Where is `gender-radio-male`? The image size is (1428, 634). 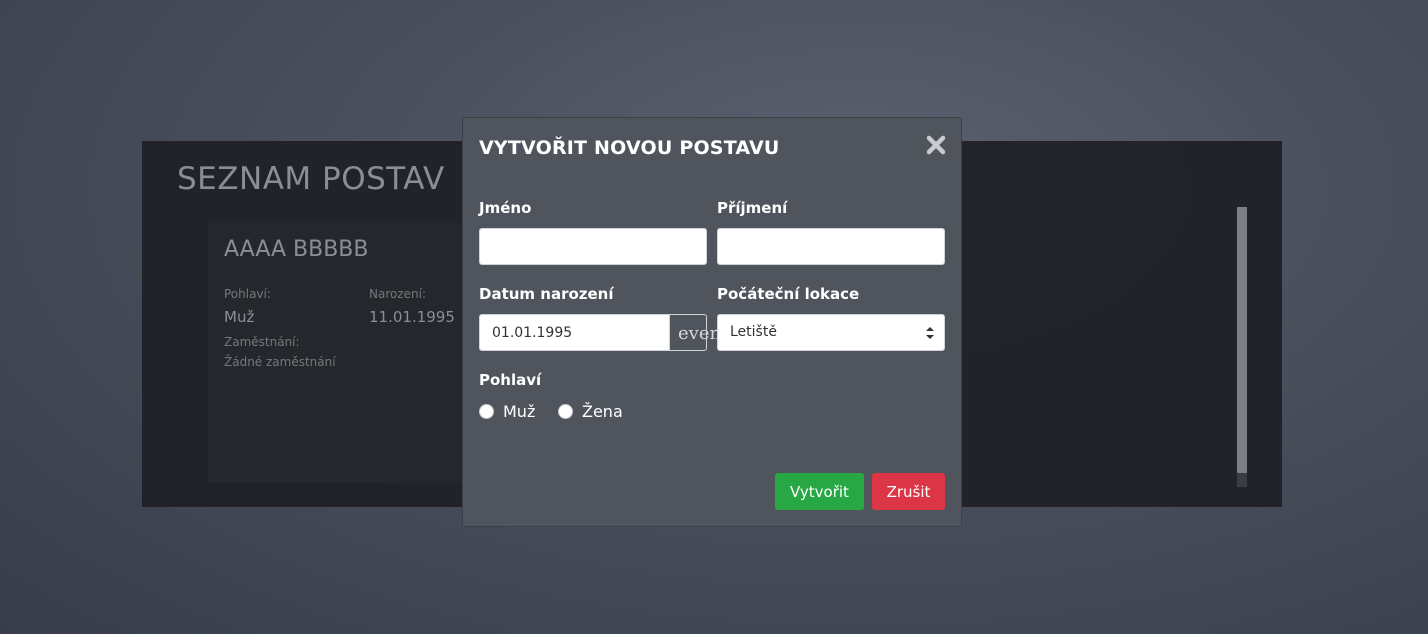 gender-radio-male is located at coordinates (486, 411).